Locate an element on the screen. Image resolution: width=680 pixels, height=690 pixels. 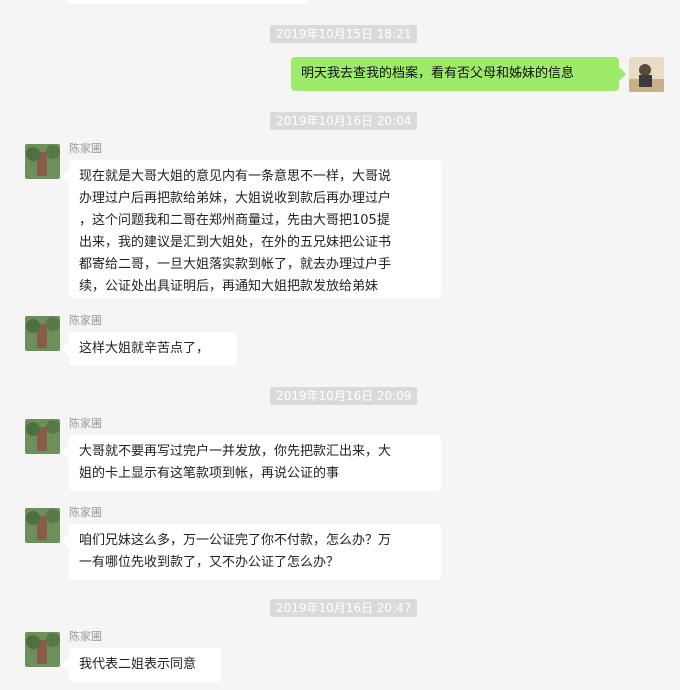
message-line: 我代表二姐表示同意 is located at coordinates (138, 664).